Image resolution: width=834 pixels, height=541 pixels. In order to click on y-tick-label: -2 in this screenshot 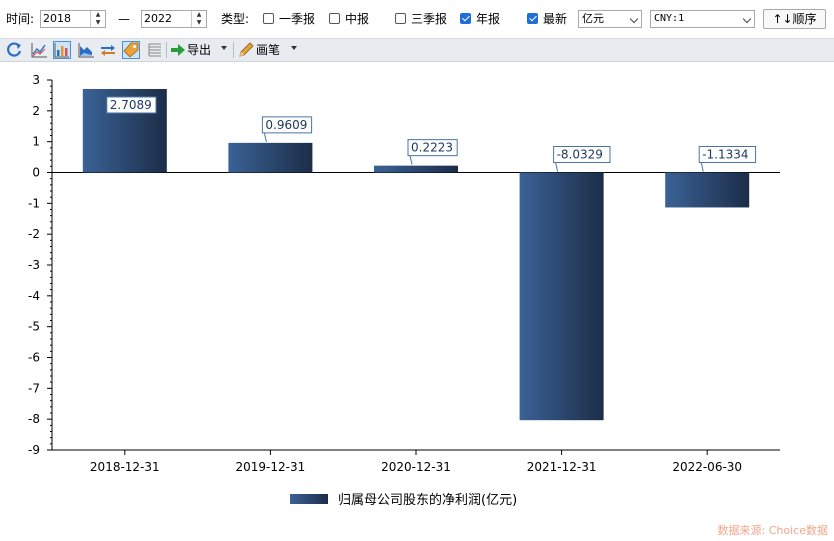, I will do `click(34, 234)`.